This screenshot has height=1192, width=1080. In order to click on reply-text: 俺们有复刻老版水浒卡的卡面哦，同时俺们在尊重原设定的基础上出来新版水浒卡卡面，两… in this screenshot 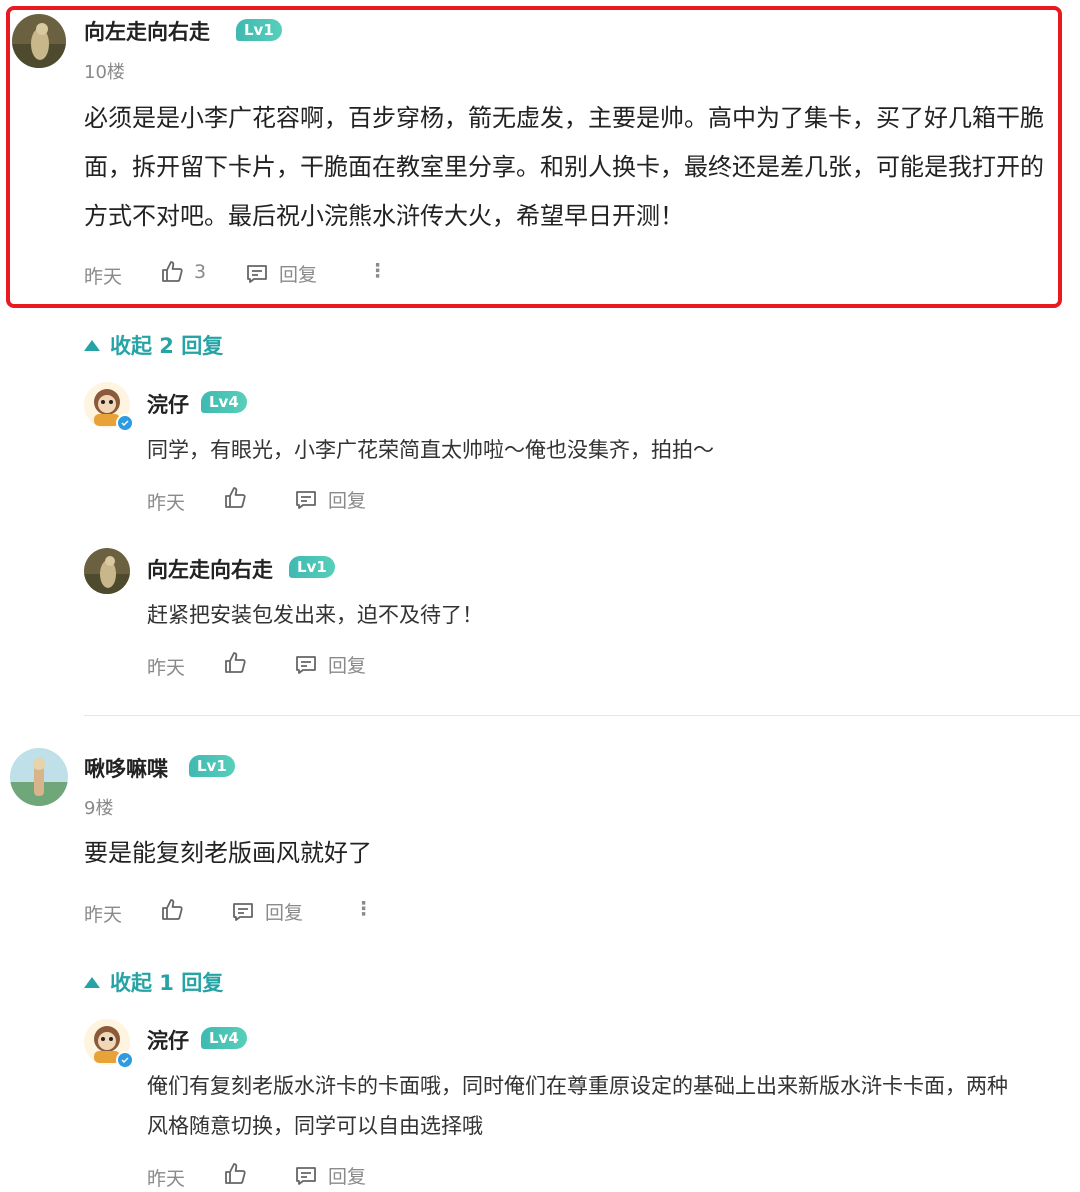, I will do `click(577, 1106)`.